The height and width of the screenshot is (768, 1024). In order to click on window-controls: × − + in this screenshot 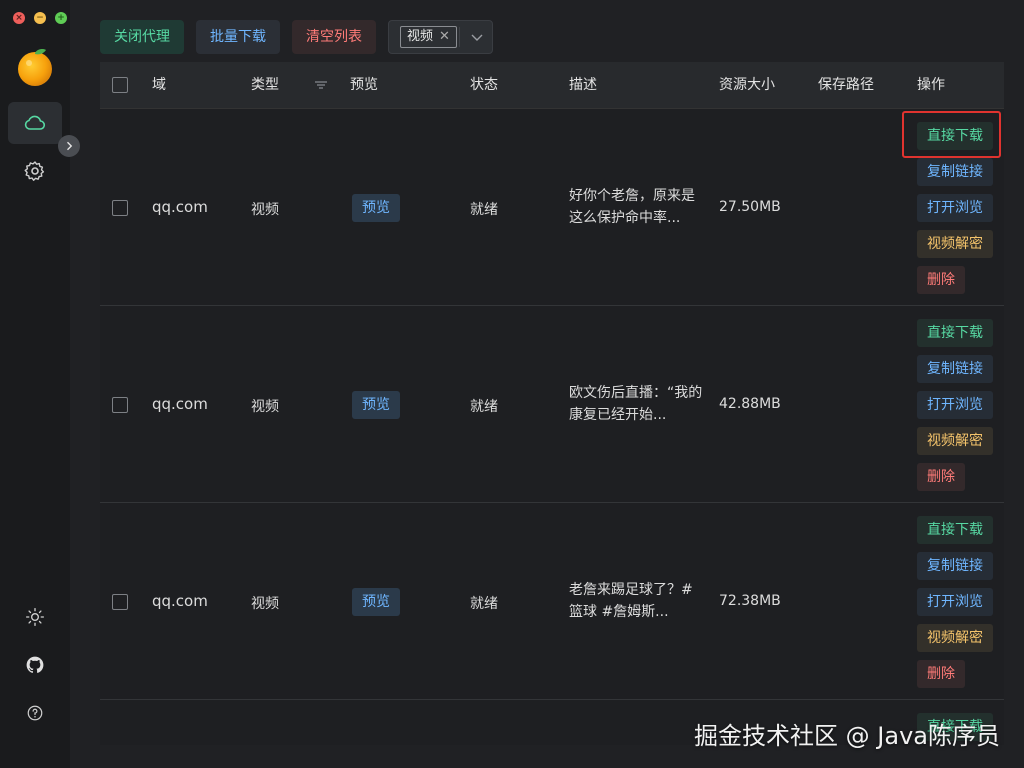, I will do `click(40, 18)`.